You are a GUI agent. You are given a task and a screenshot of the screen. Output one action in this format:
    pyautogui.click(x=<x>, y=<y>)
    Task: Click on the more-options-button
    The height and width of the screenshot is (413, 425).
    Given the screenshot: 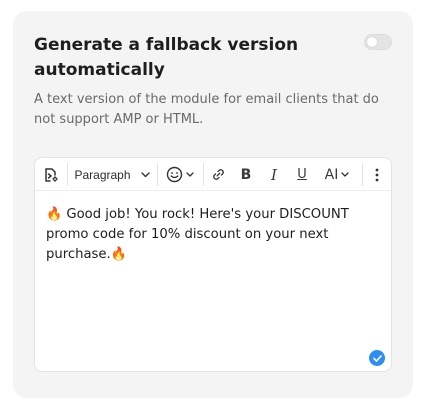 What is the action you would take?
    pyautogui.click(x=377, y=174)
    